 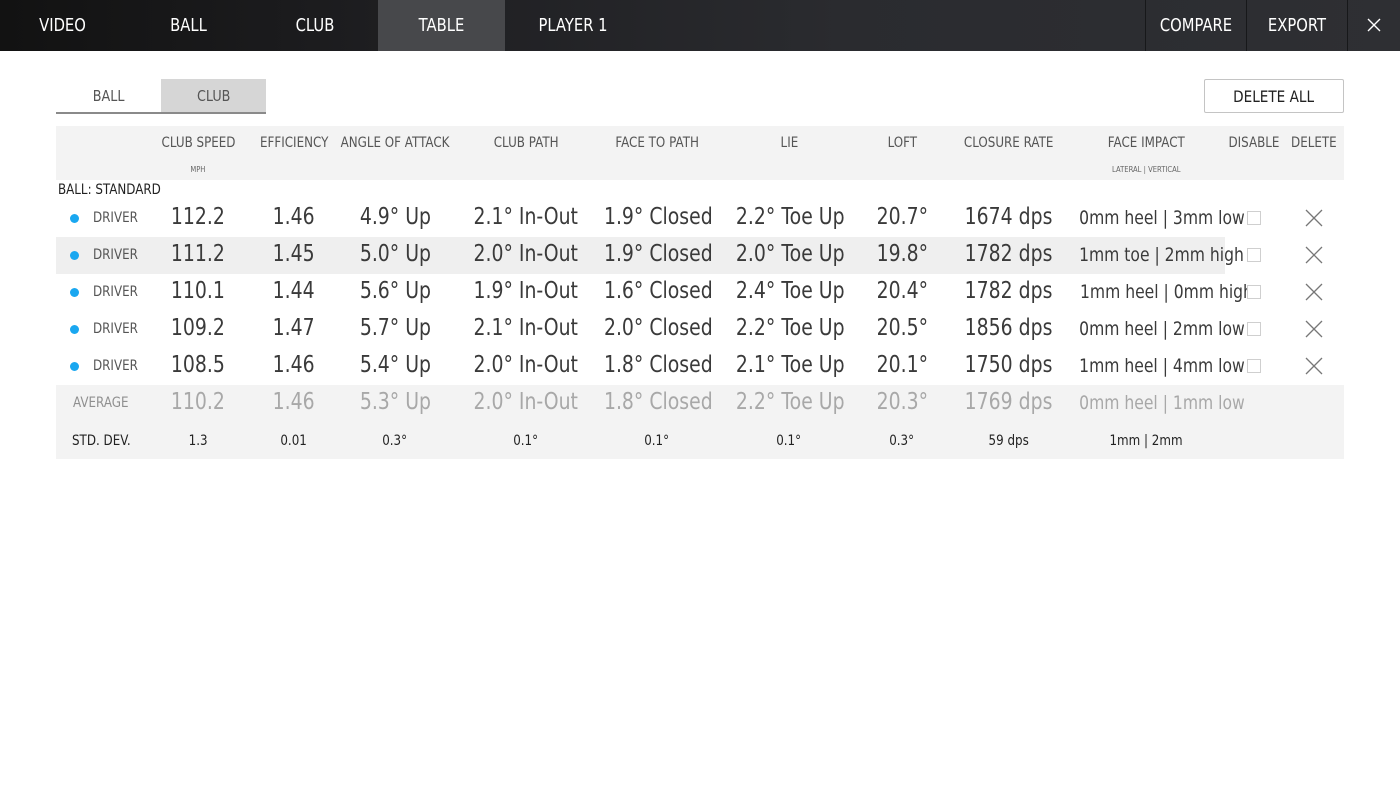 I want to click on view-subtabs: BALL CLUB, so click(x=161, y=96).